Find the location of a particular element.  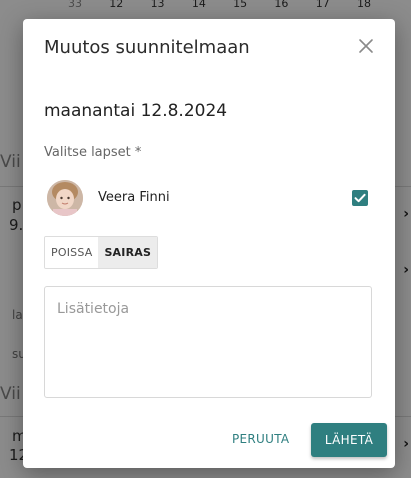

toggle-option-poissa: POISSA is located at coordinates (72, 252).